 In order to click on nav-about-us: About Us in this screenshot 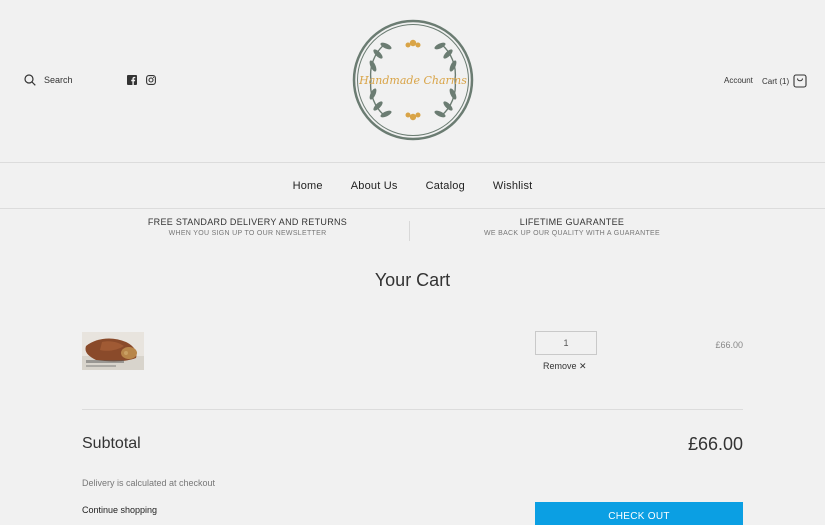, I will do `click(374, 186)`.